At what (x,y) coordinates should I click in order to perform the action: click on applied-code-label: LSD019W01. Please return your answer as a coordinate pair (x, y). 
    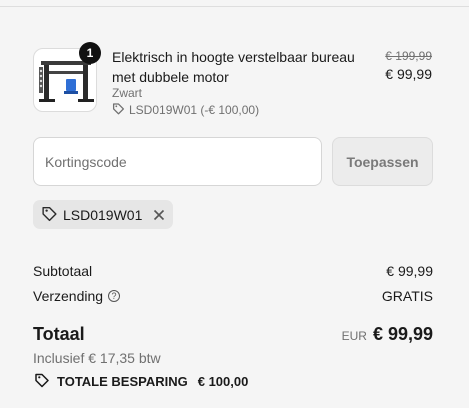
    Looking at the image, I should click on (103, 214).